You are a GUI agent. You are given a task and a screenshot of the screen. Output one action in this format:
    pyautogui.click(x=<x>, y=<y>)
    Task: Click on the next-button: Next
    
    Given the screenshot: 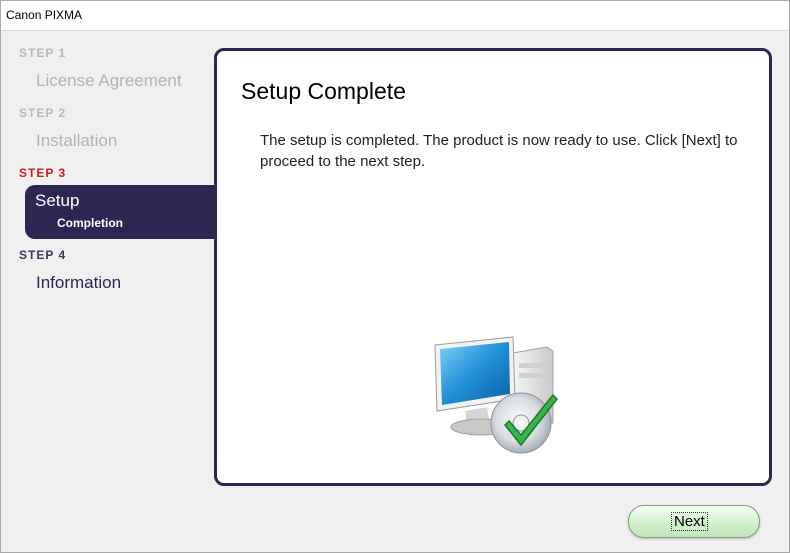 What is the action you would take?
    pyautogui.click(x=694, y=521)
    